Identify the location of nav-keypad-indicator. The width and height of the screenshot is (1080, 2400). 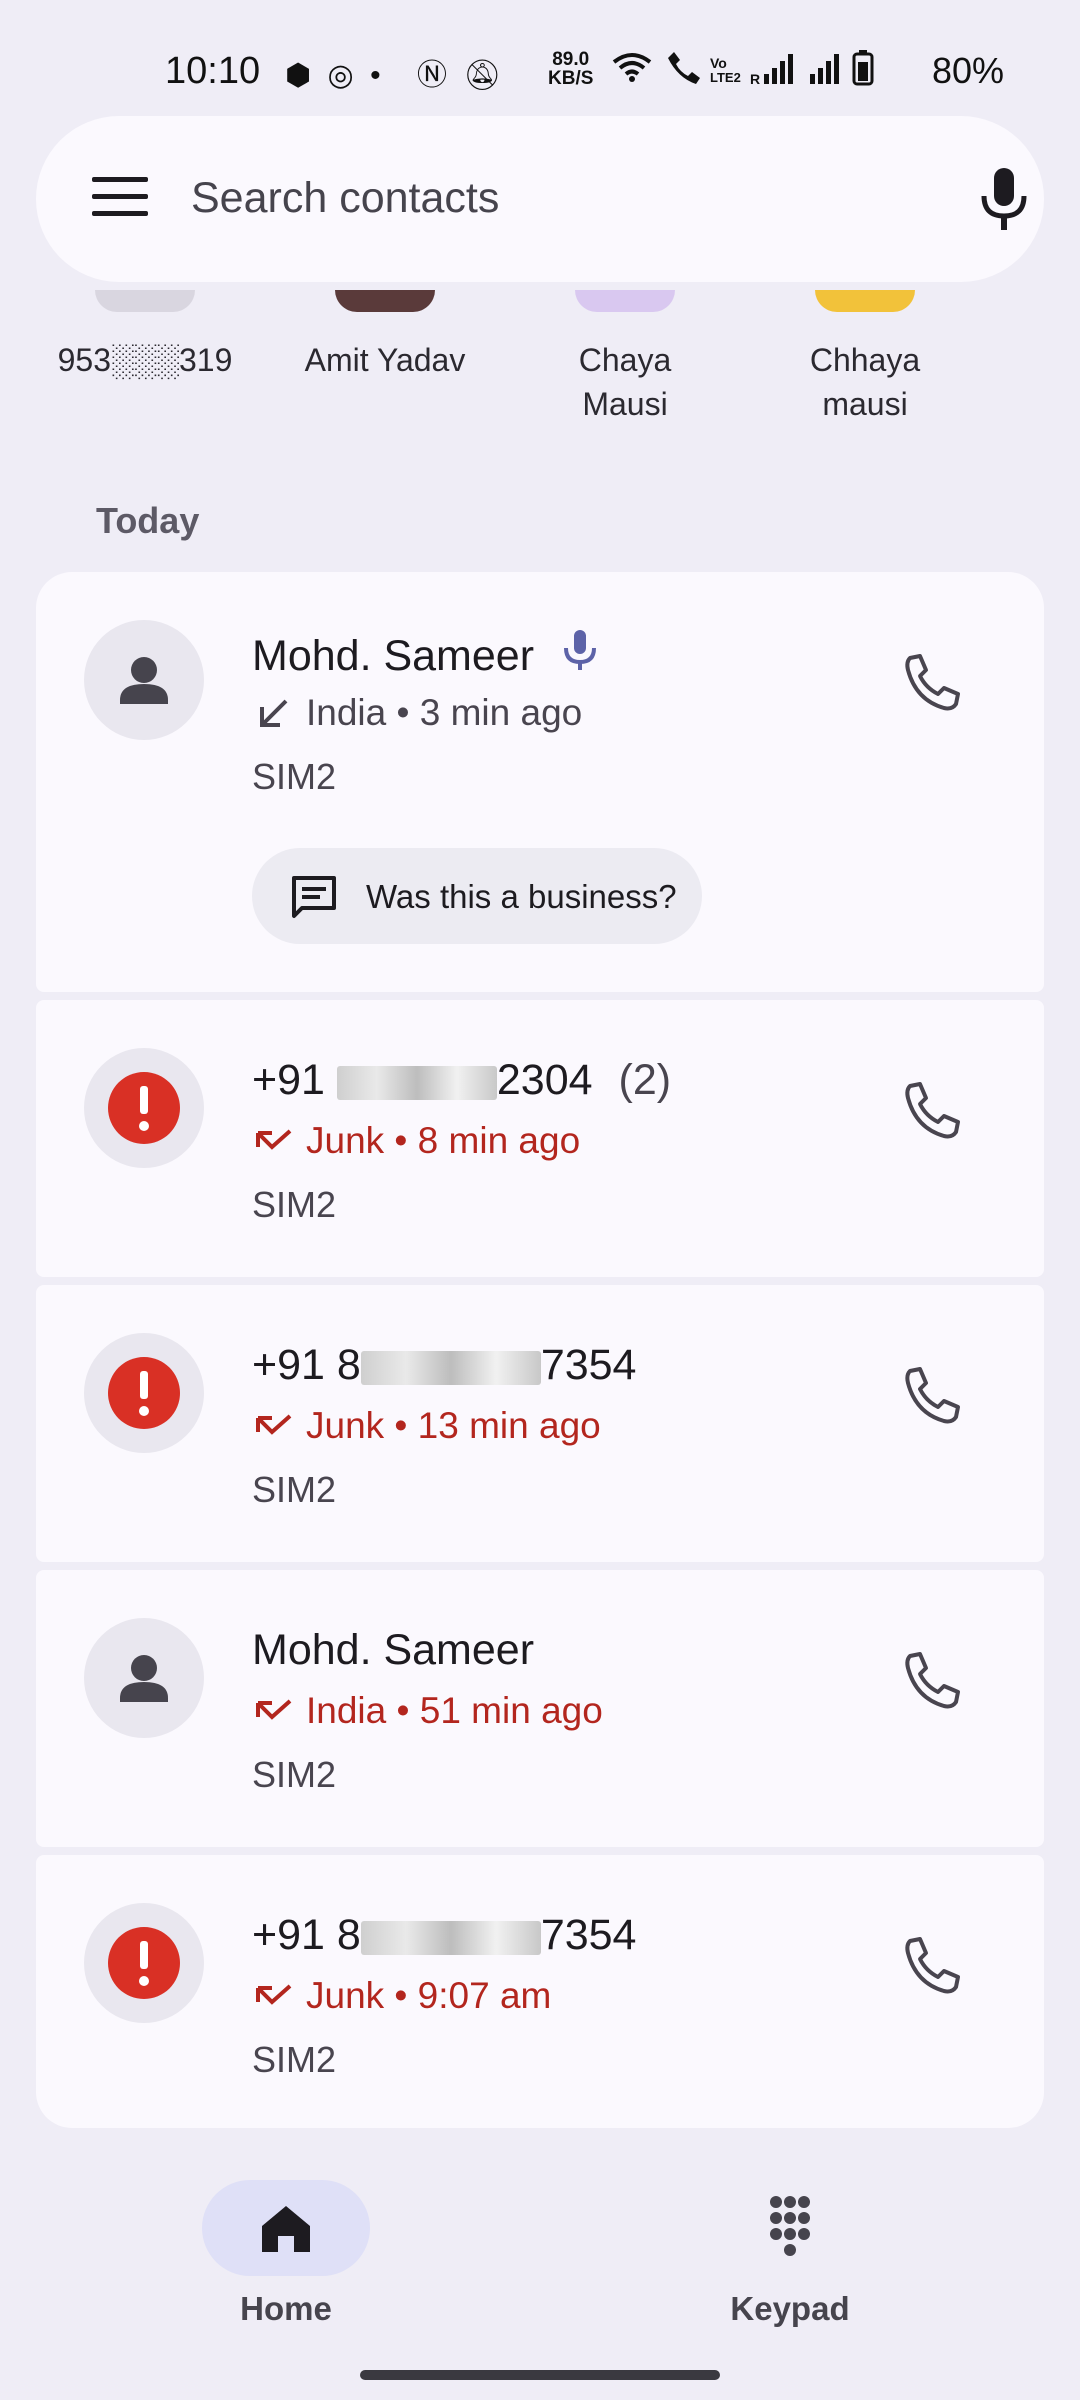
(790, 2228).